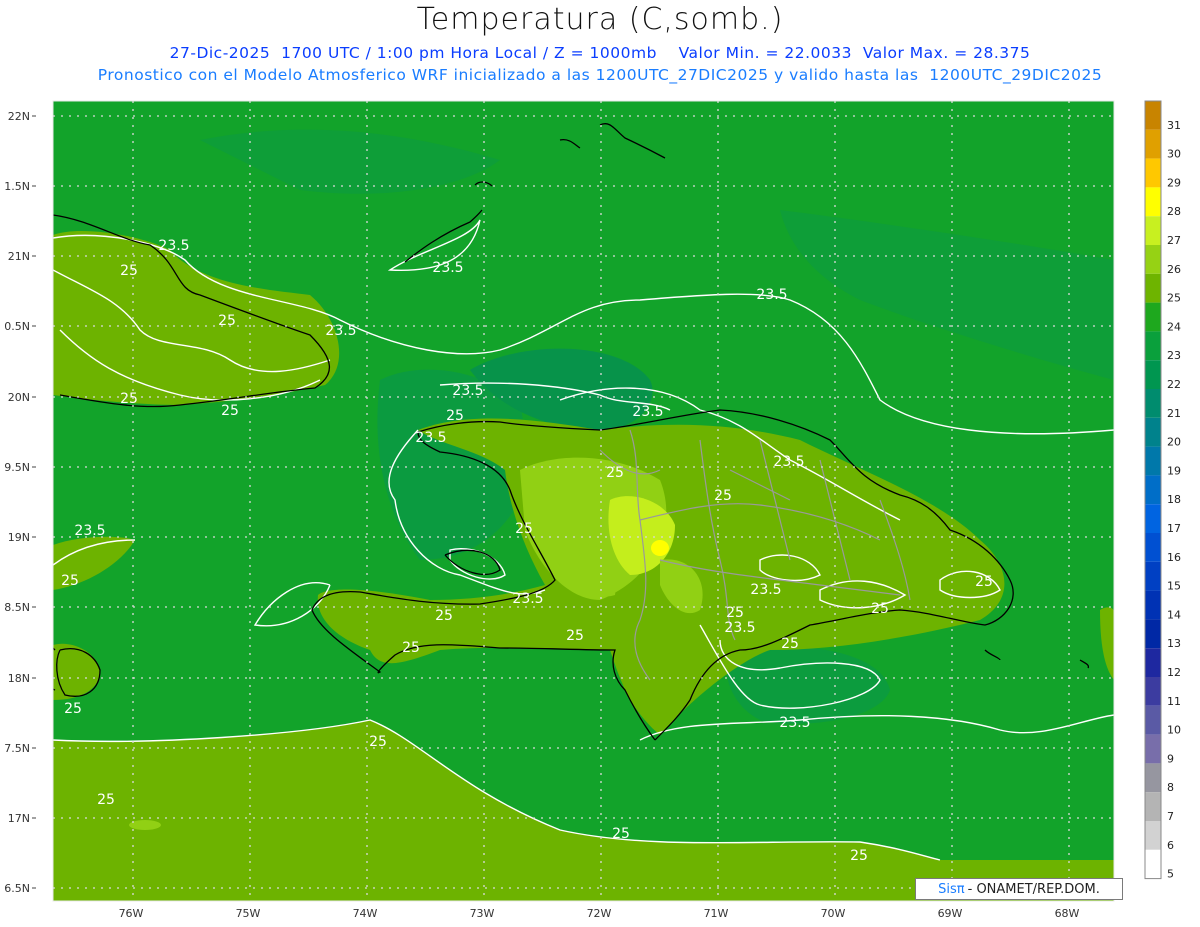 This screenshot has height=927, width=1200. What do you see at coordinates (1174, 614) in the screenshot?
I see `colorbar-label: 14` at bounding box center [1174, 614].